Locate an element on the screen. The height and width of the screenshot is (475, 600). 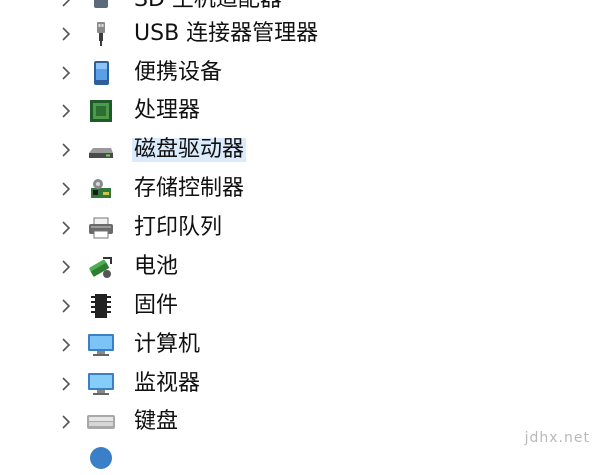
tree-item-label: USB 连接器管理器 is located at coordinates (226, 33).